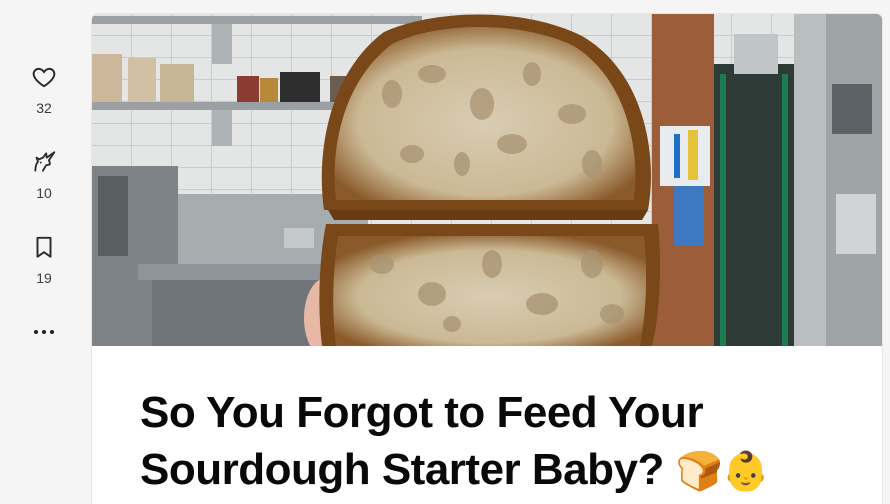  I want to click on more-icon, so click(44, 332).